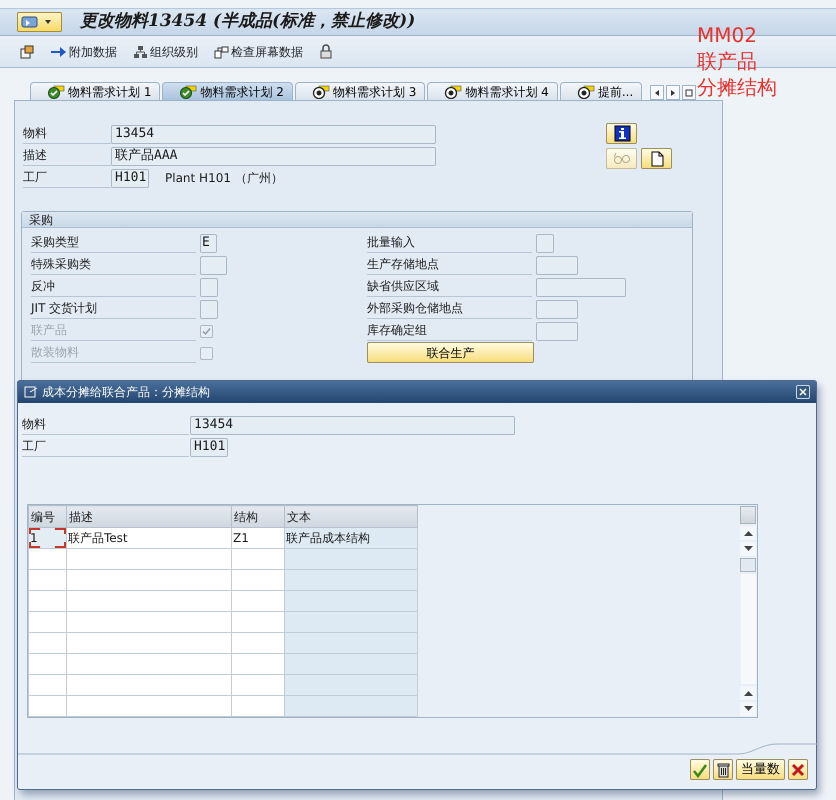  I want to click on screen-check-icon, so click(221, 51).